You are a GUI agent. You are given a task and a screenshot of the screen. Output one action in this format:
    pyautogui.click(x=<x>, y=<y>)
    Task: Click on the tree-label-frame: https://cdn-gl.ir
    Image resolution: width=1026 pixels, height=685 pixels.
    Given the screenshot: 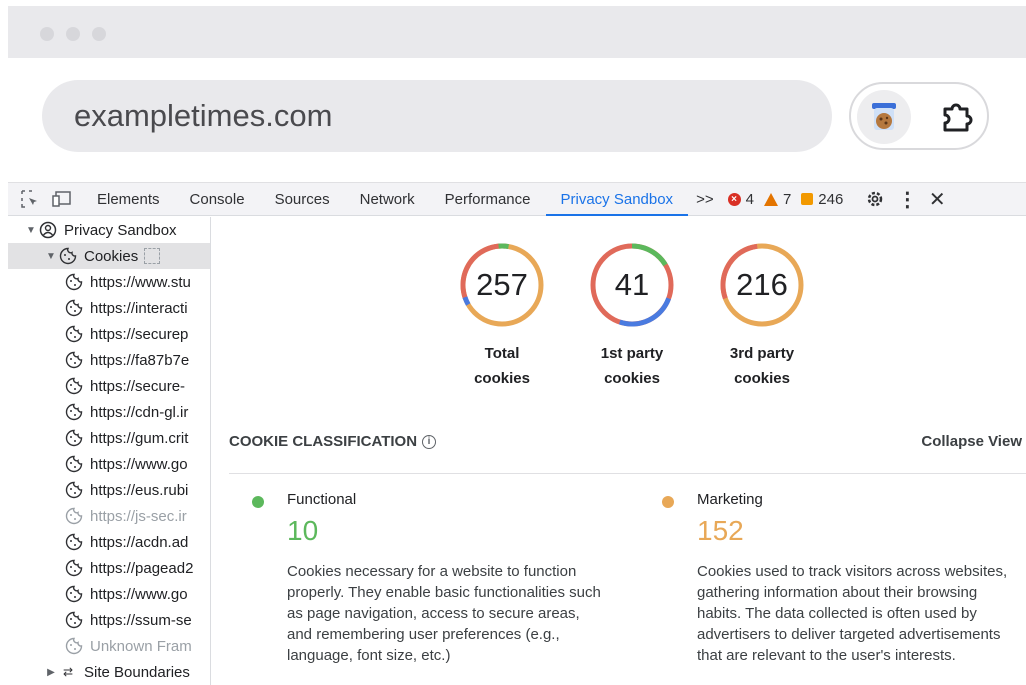 What is the action you would take?
    pyautogui.click(x=139, y=412)
    